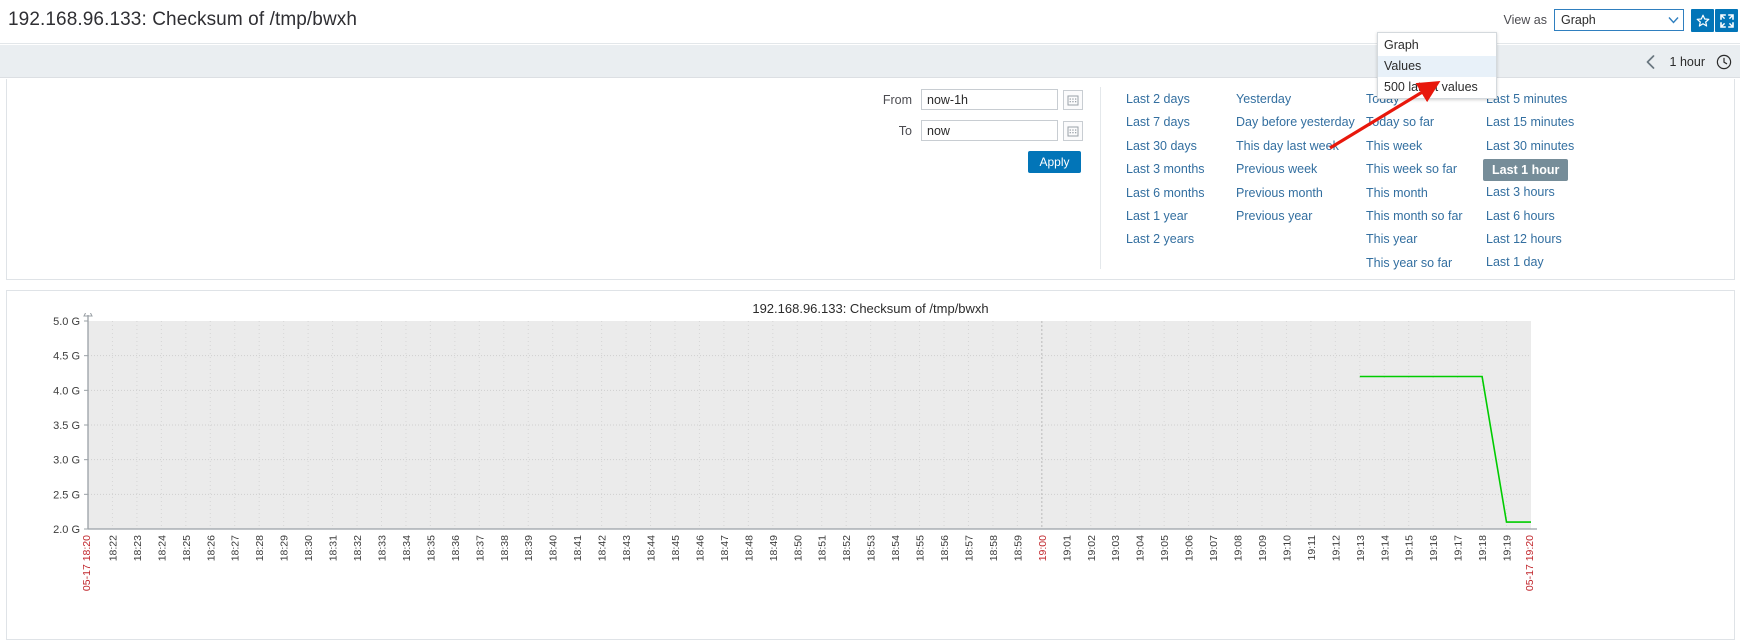 The width and height of the screenshot is (1740, 642). I want to click on x-tick-label: 19:13, so click(1361, 548).